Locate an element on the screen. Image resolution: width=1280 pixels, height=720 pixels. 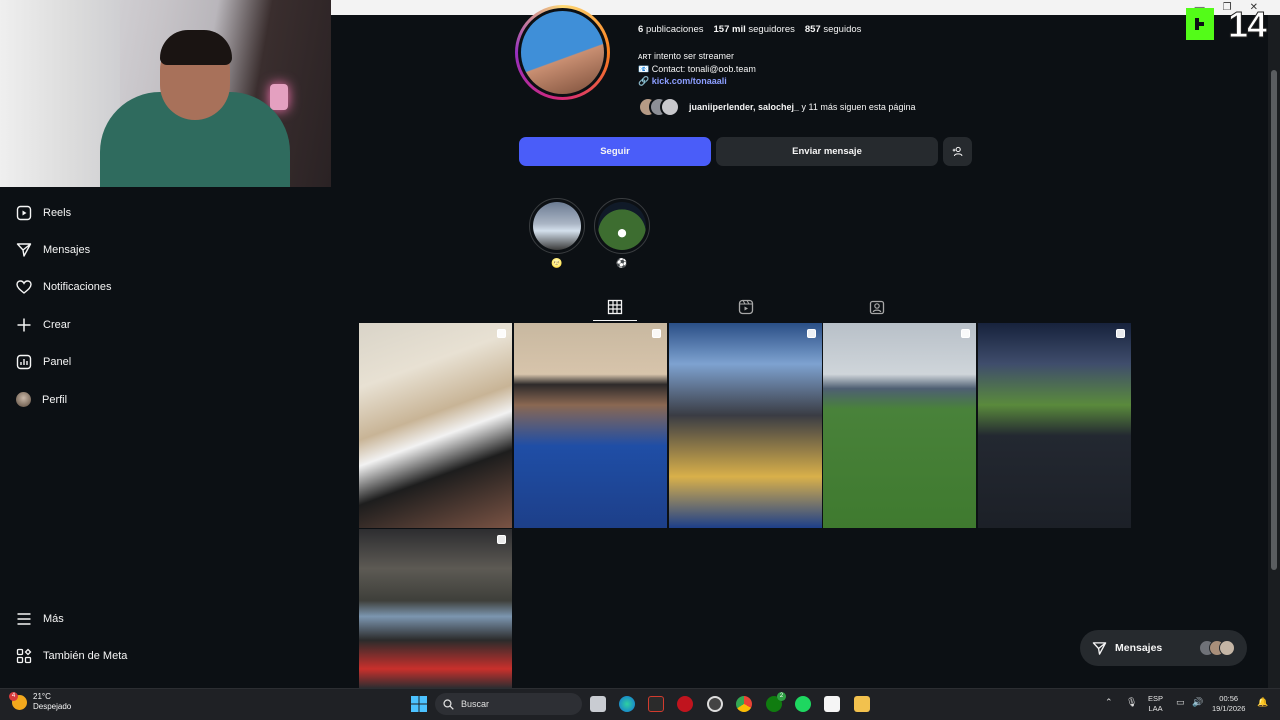
reels-tab-icon is located at coordinates (746, 307).